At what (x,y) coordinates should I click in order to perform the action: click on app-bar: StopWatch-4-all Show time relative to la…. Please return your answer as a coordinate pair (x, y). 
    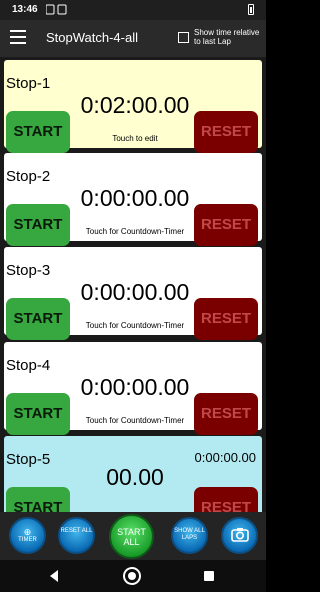
    Looking at the image, I should click on (133, 38).